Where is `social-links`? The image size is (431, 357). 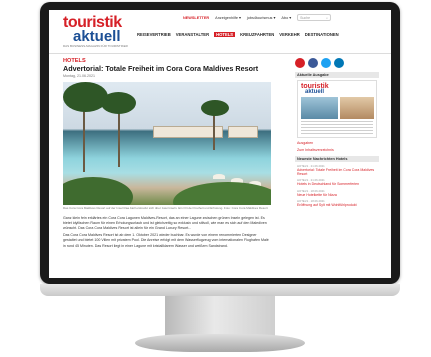 social-links is located at coordinates (337, 63).